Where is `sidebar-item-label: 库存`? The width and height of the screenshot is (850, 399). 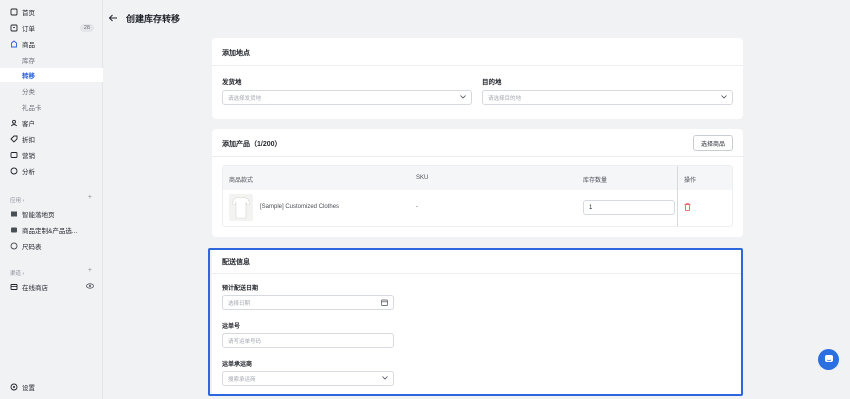 sidebar-item-label: 库存 is located at coordinates (28, 61).